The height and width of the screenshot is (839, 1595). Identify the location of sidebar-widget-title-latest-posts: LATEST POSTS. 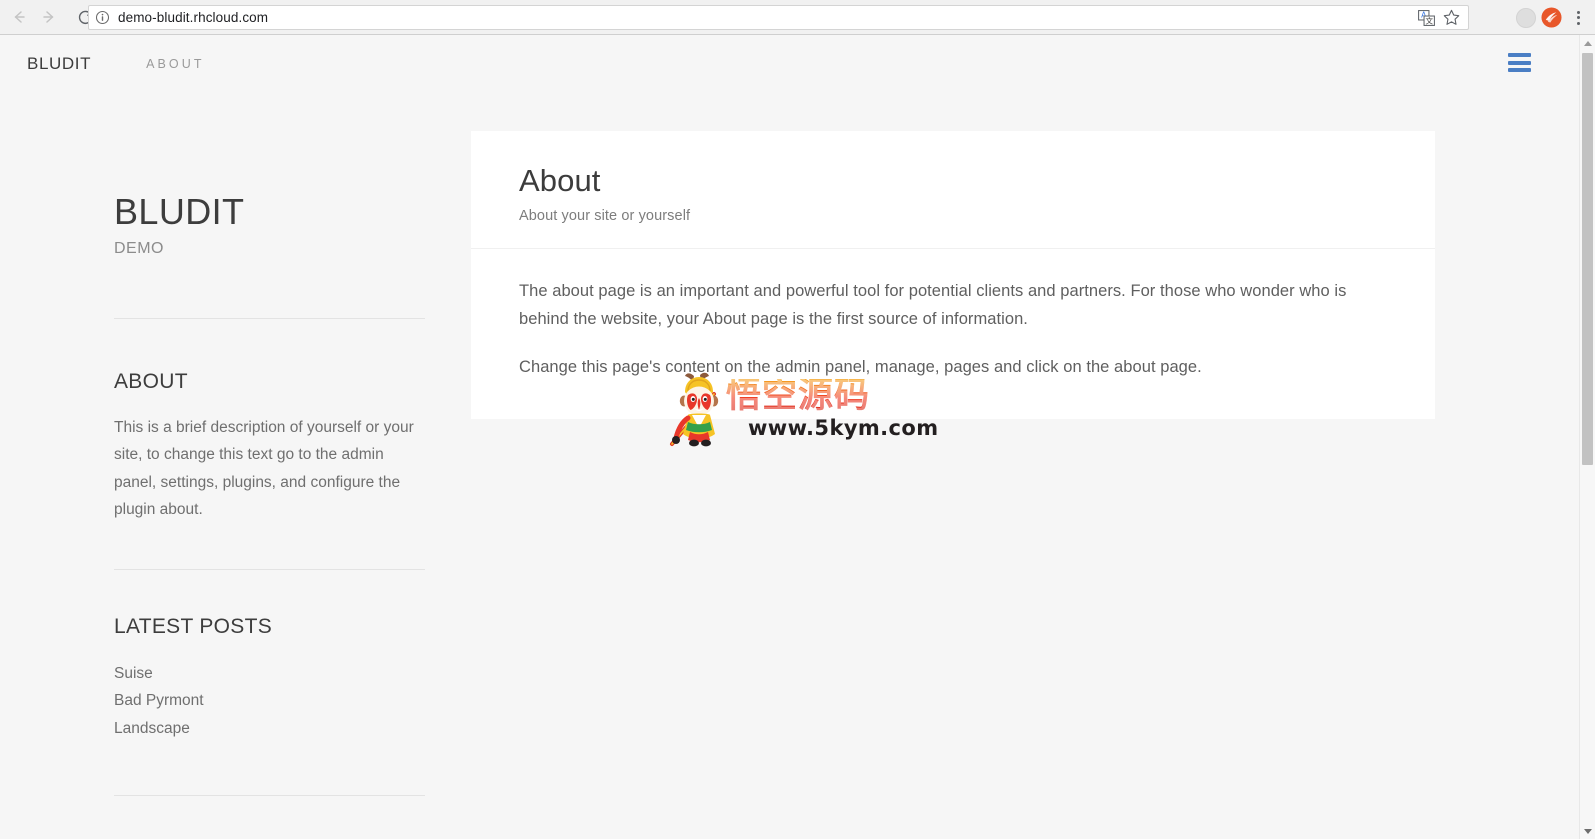
(193, 626).